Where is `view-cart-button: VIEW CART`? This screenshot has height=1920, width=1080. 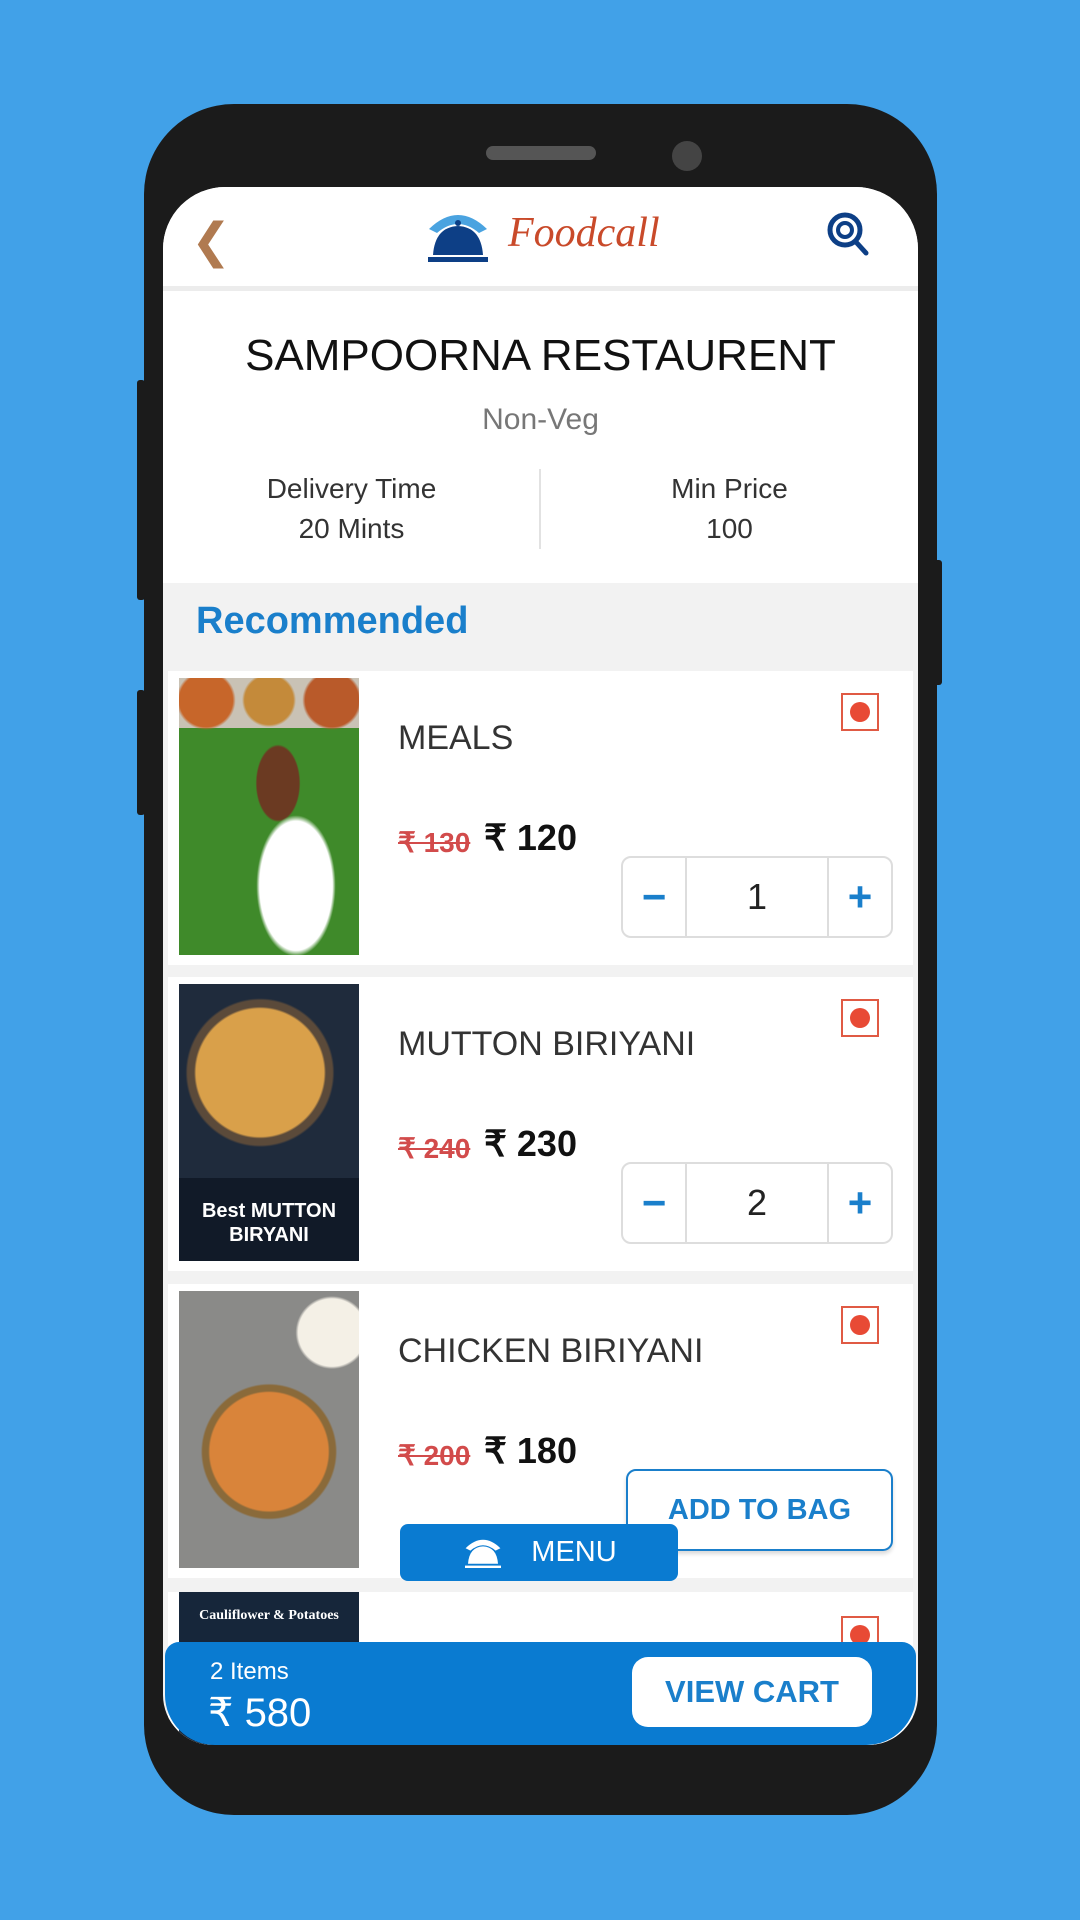 view-cart-button: VIEW CART is located at coordinates (752, 1692).